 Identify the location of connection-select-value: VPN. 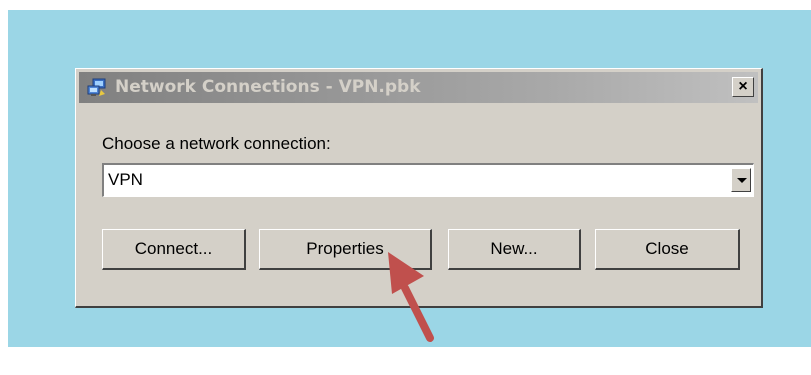
(125, 179).